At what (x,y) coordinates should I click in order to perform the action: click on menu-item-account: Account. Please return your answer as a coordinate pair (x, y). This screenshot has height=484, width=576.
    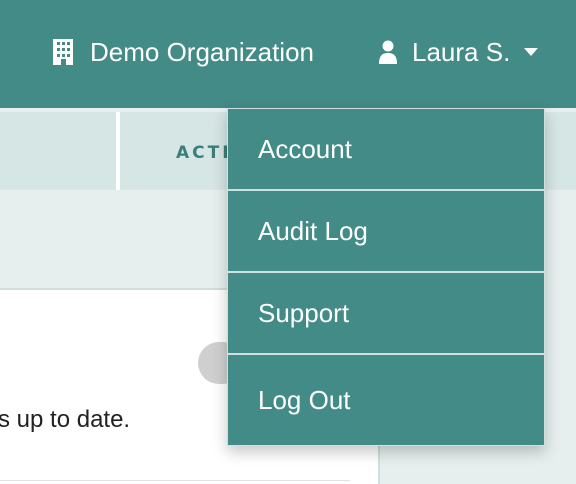
    Looking at the image, I should click on (386, 150).